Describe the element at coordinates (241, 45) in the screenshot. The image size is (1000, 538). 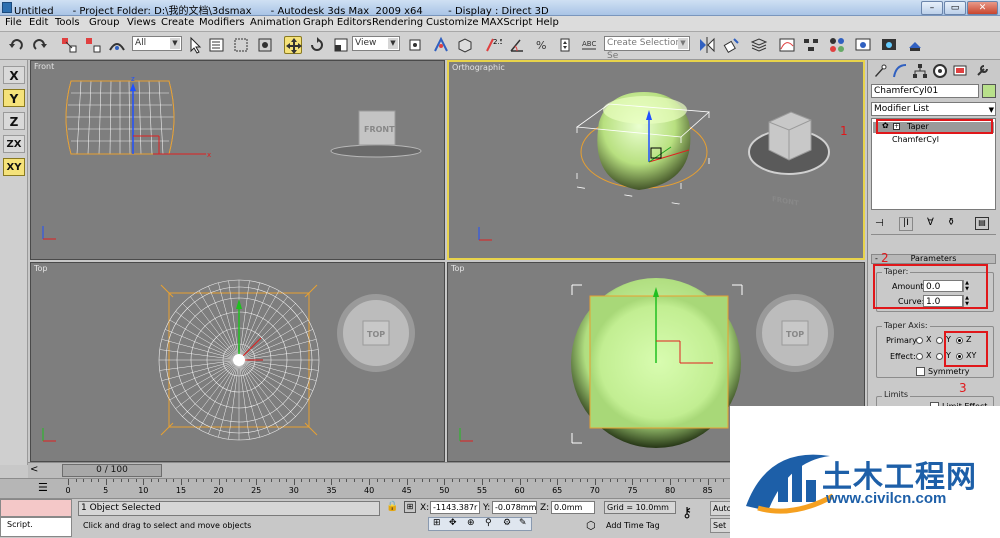
I see `rectangular-selection-icon` at that location.